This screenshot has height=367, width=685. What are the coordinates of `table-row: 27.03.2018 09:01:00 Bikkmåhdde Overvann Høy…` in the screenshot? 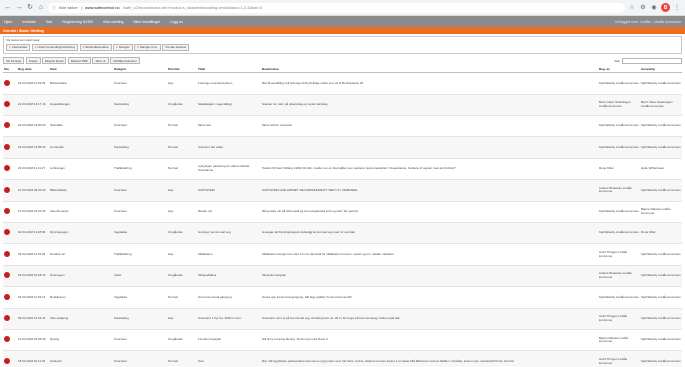 It's located at (342, 190).